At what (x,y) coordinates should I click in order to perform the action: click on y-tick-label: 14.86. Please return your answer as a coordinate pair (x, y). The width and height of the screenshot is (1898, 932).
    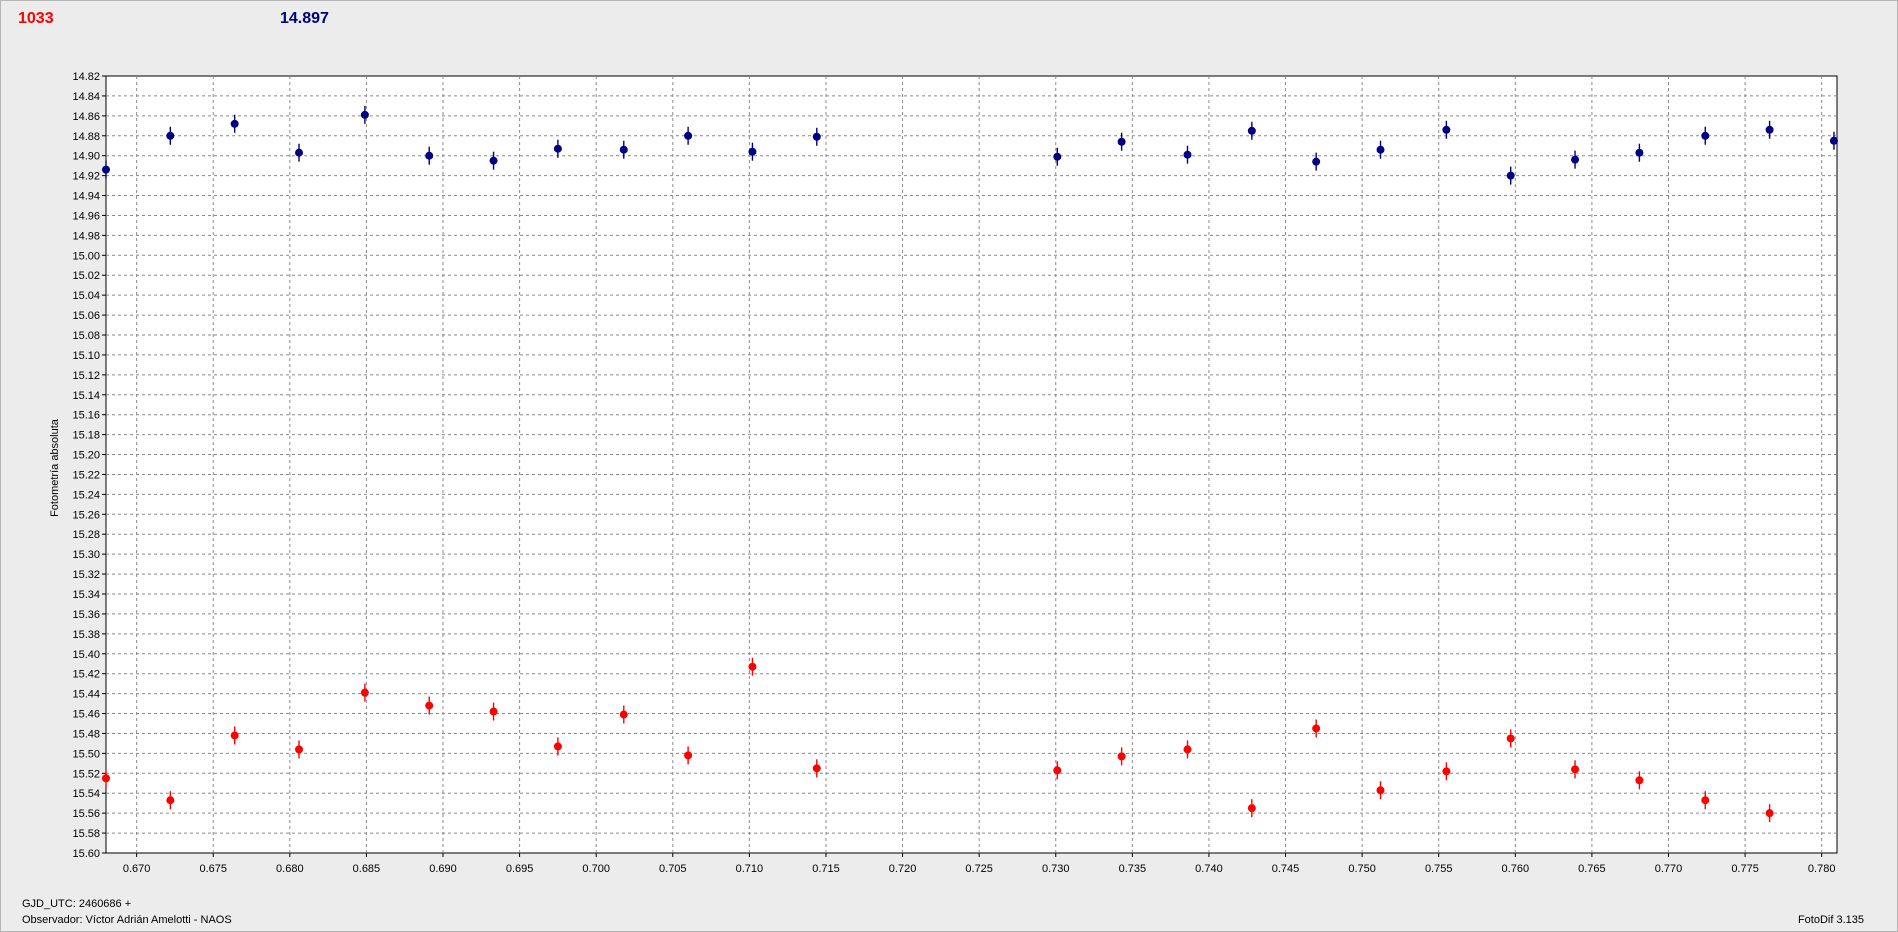
    Looking at the image, I should click on (86, 117).